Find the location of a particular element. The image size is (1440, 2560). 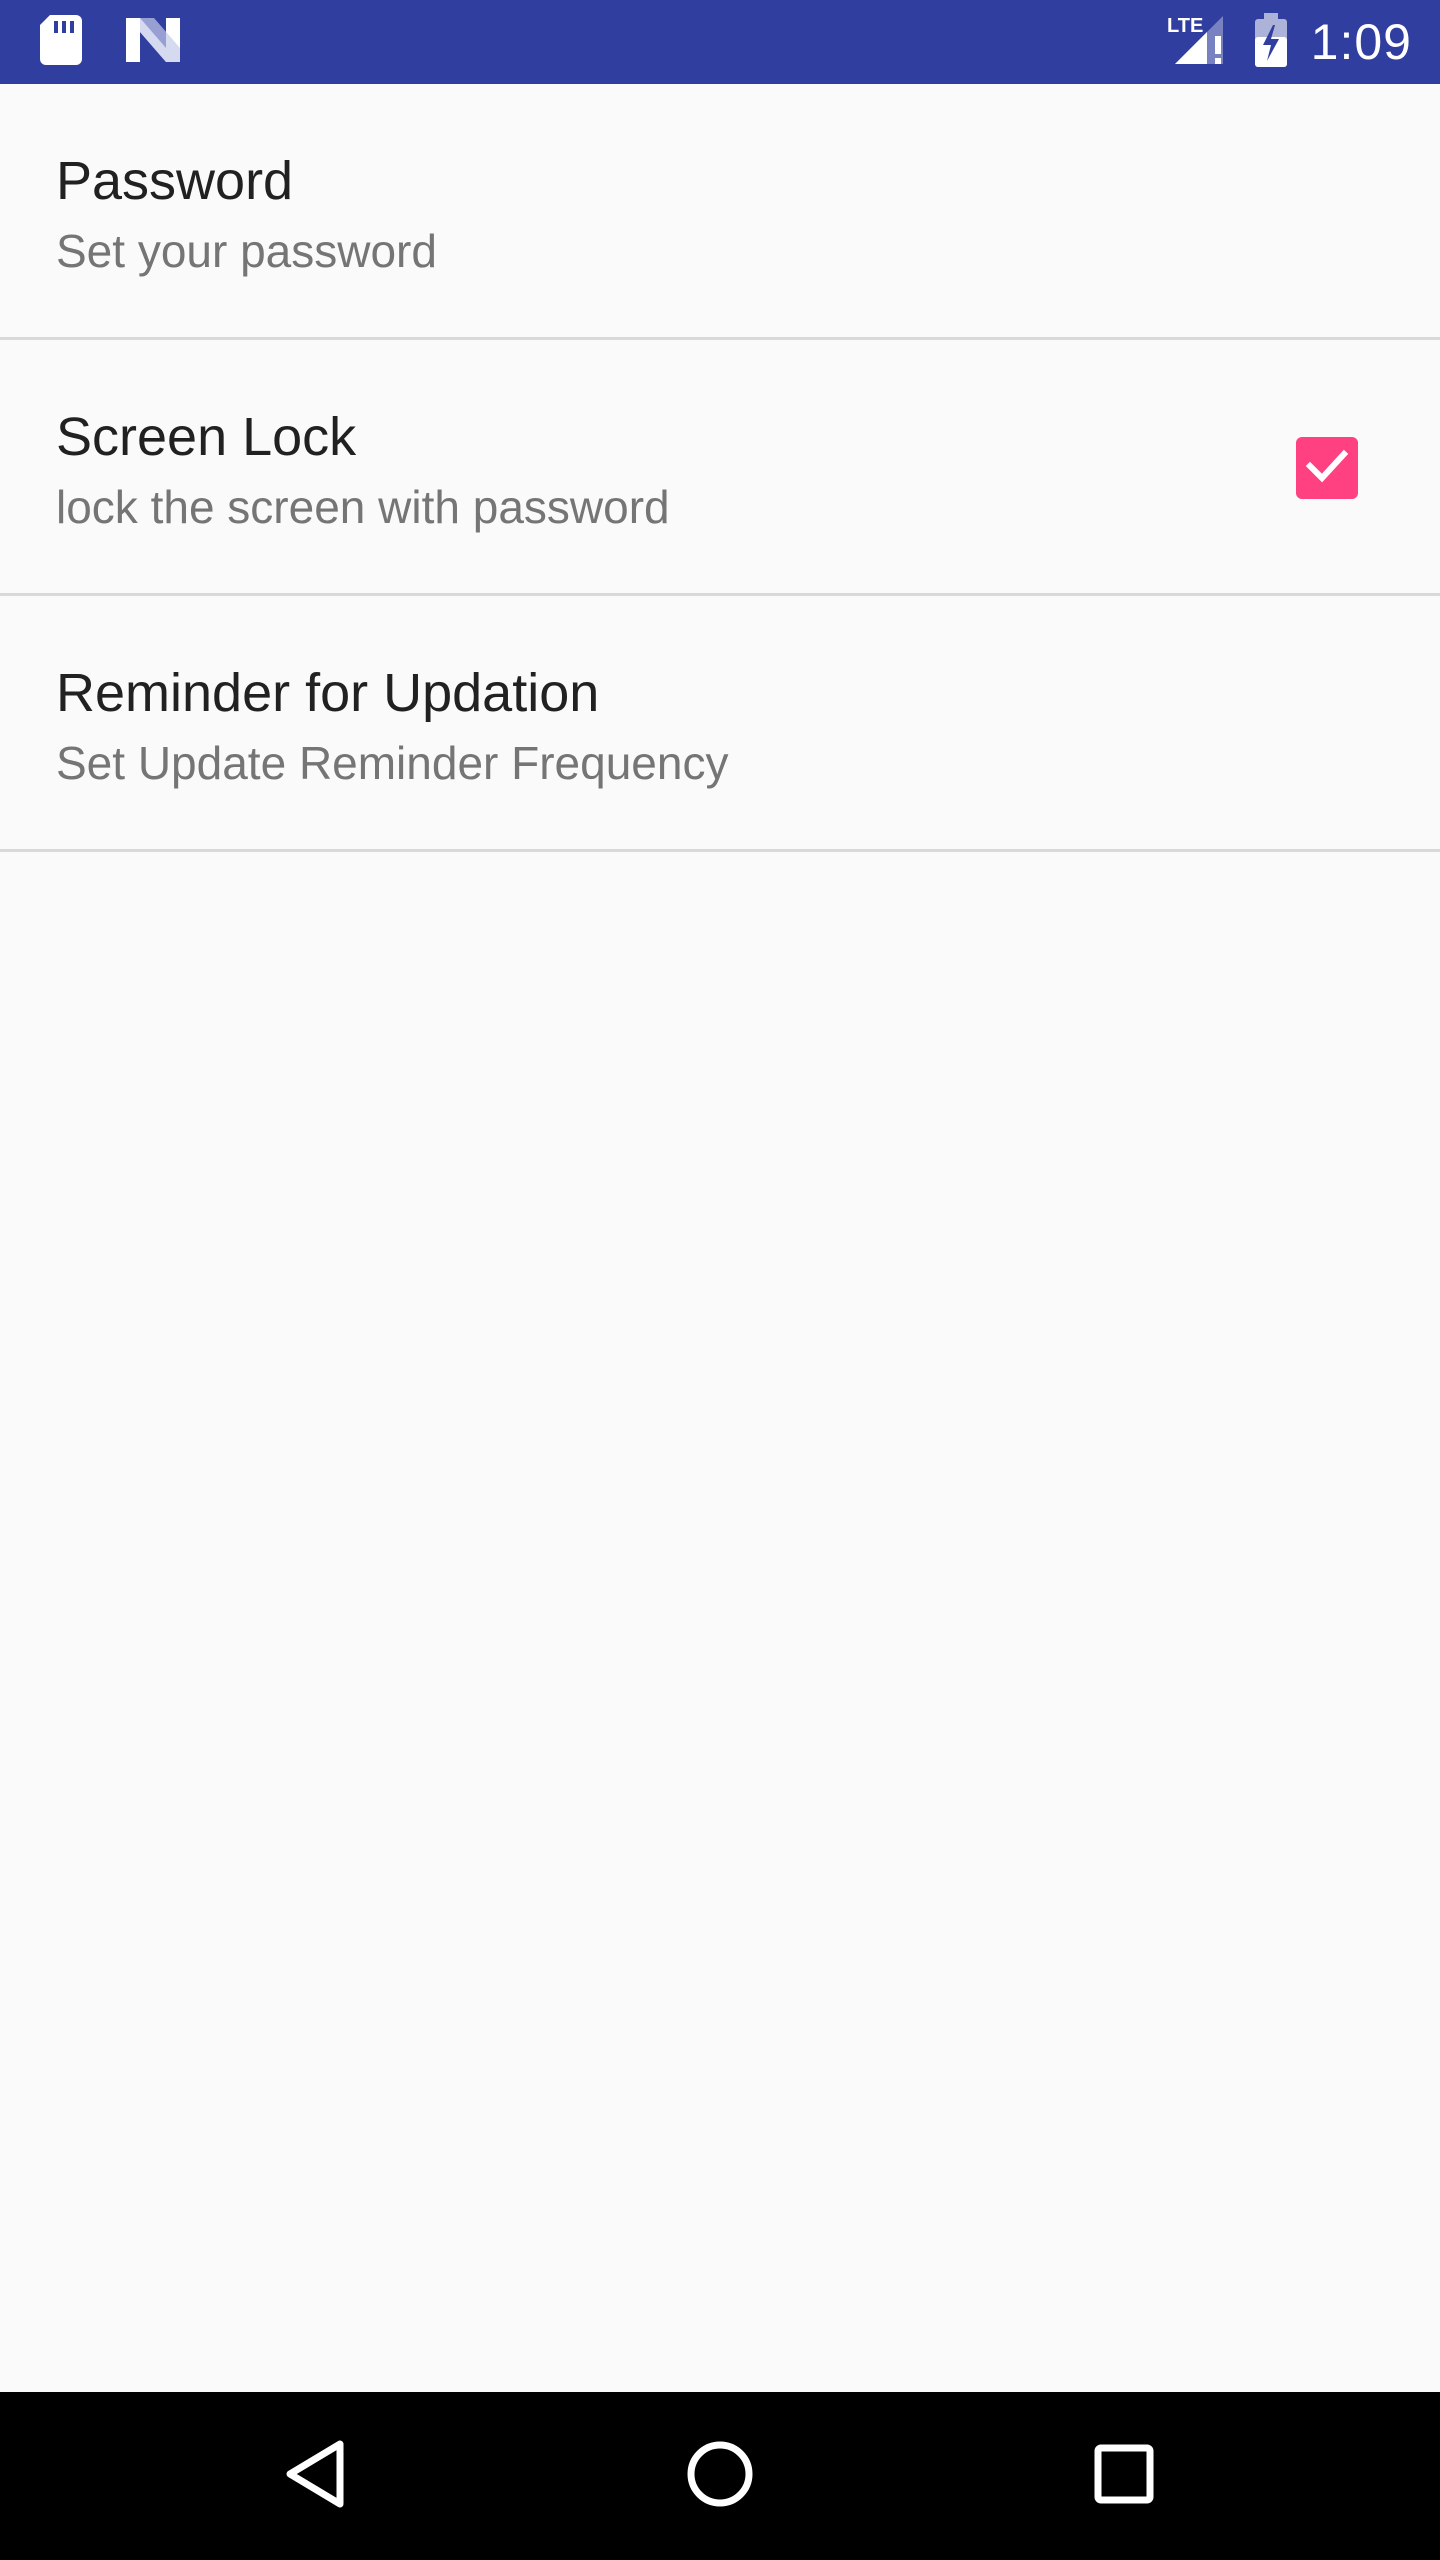

back-icon is located at coordinates (316, 2476).